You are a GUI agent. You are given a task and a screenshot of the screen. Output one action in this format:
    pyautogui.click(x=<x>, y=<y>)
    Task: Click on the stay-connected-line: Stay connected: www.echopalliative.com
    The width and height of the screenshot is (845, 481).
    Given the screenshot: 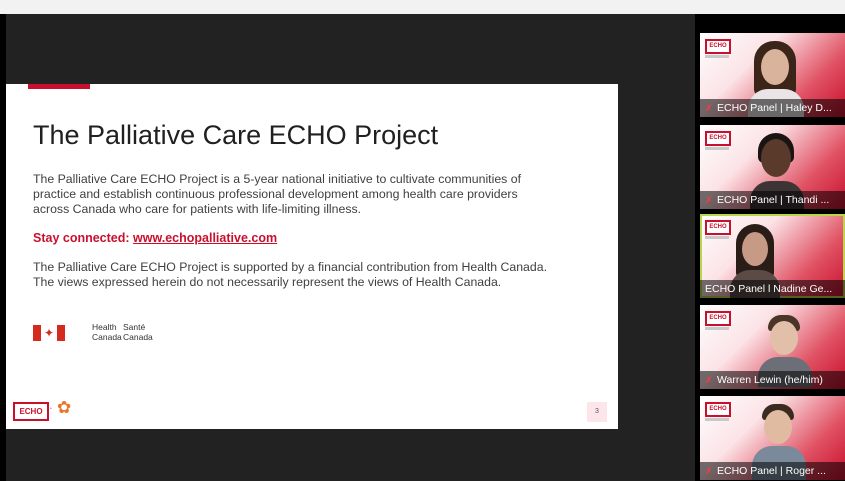 What is the action you would take?
    pyautogui.click(x=155, y=238)
    